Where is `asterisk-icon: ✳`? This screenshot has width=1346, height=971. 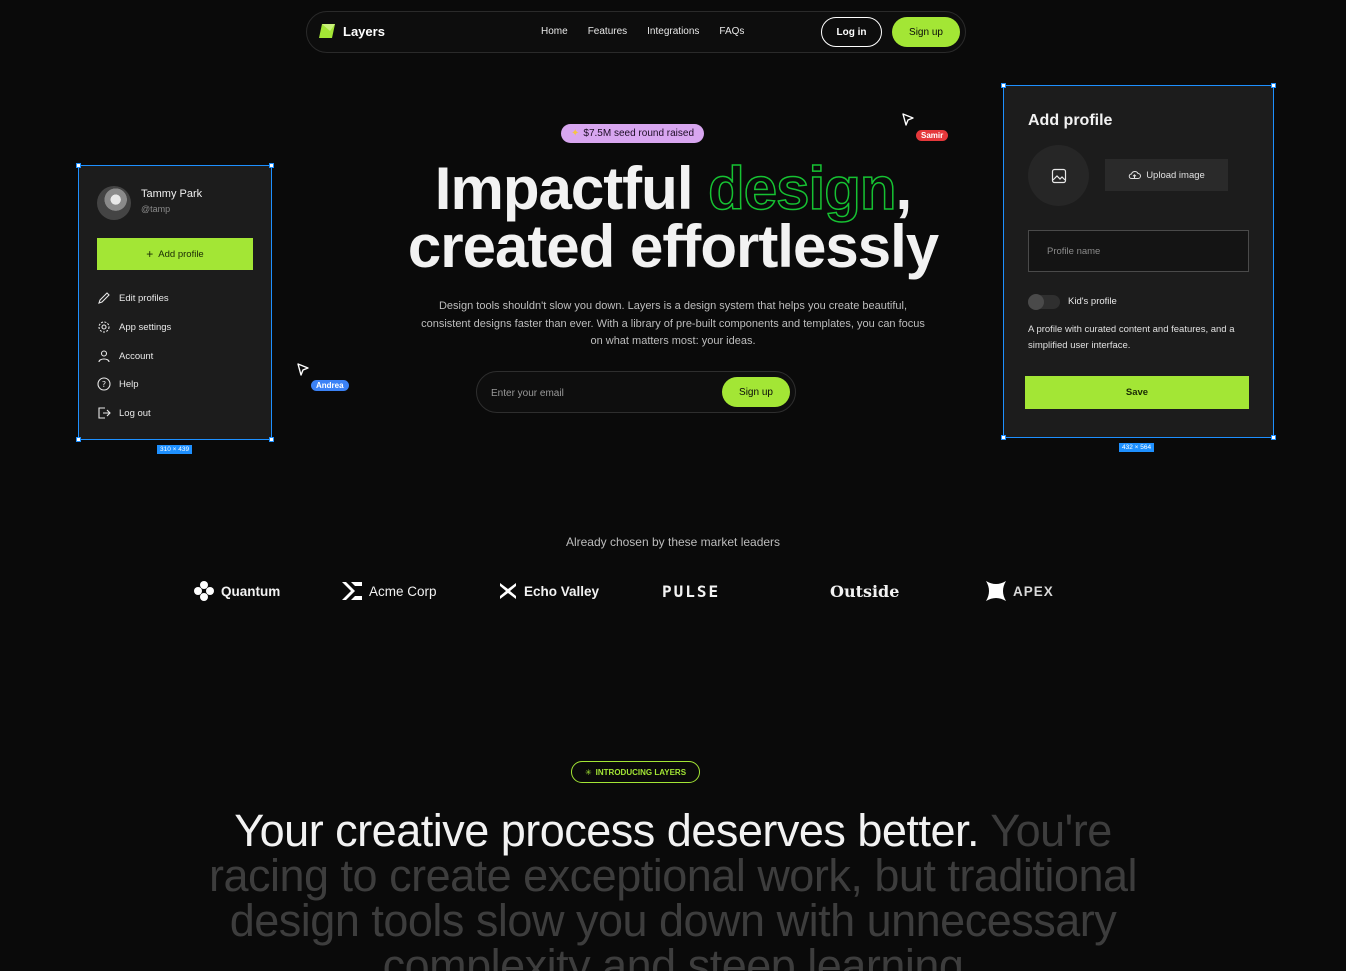
asterisk-icon: ✳ is located at coordinates (588, 772).